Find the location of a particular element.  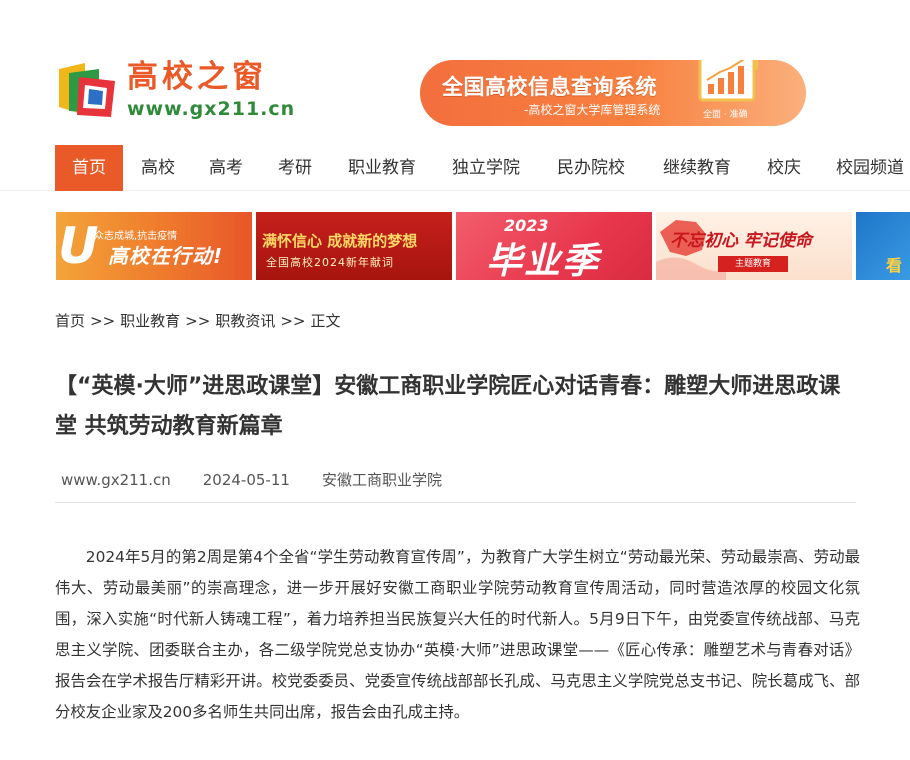

ad3-text: 毕业季 is located at coordinates (543, 260).